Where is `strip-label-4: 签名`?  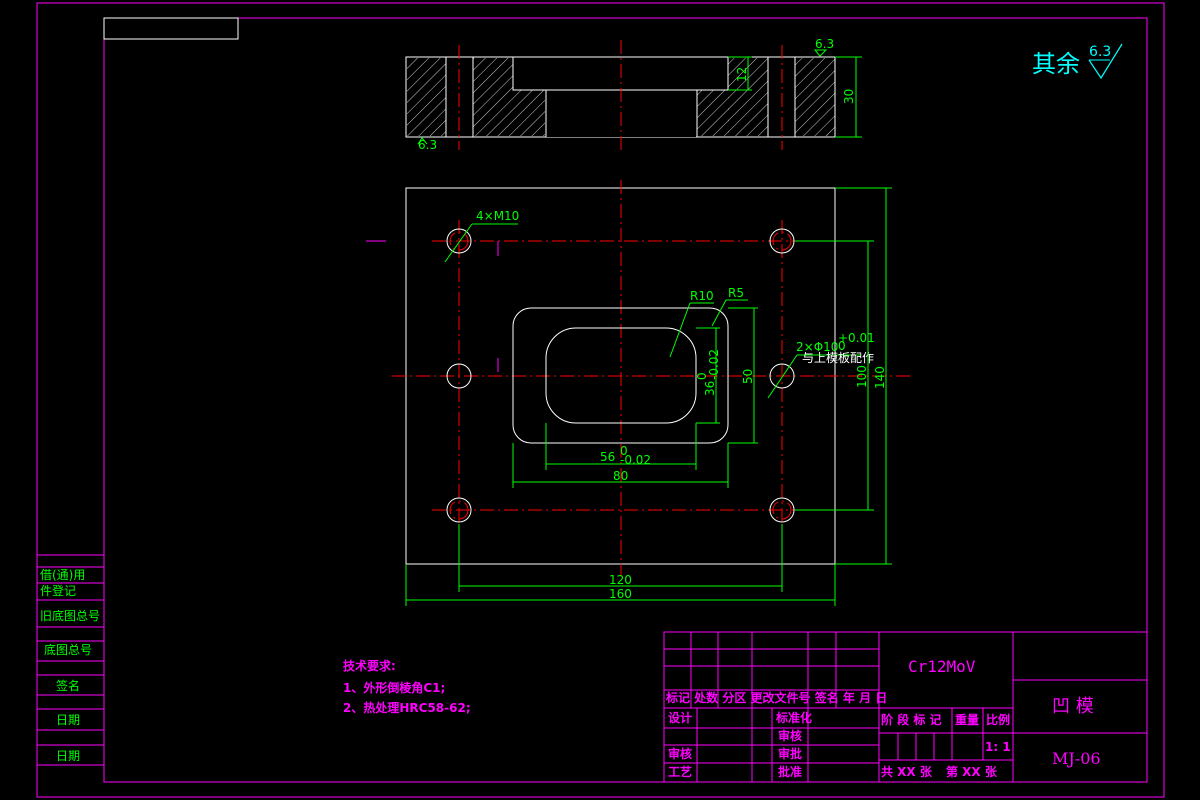 strip-label-4: 签名 is located at coordinates (68, 685).